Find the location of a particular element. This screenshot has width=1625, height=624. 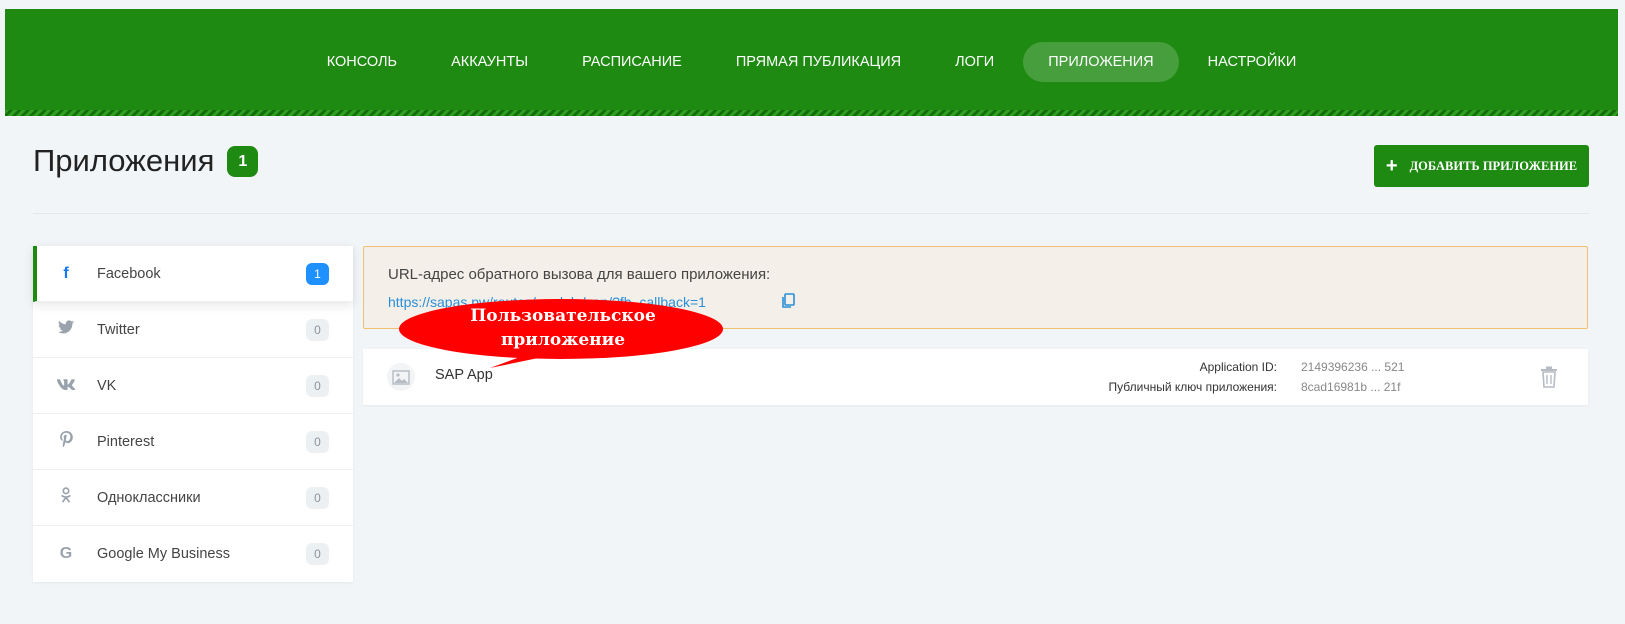

header-divider is located at coordinates (811, 213).